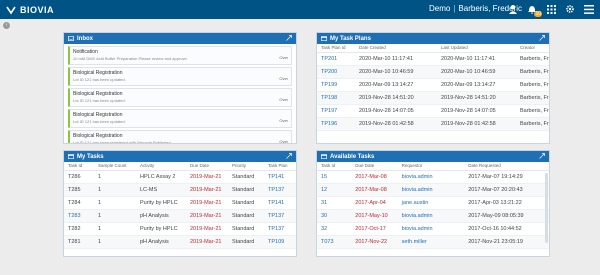 The width and height of the screenshot is (600, 275). I want to click on notifications-bell-icon: 10, so click(533, 9).